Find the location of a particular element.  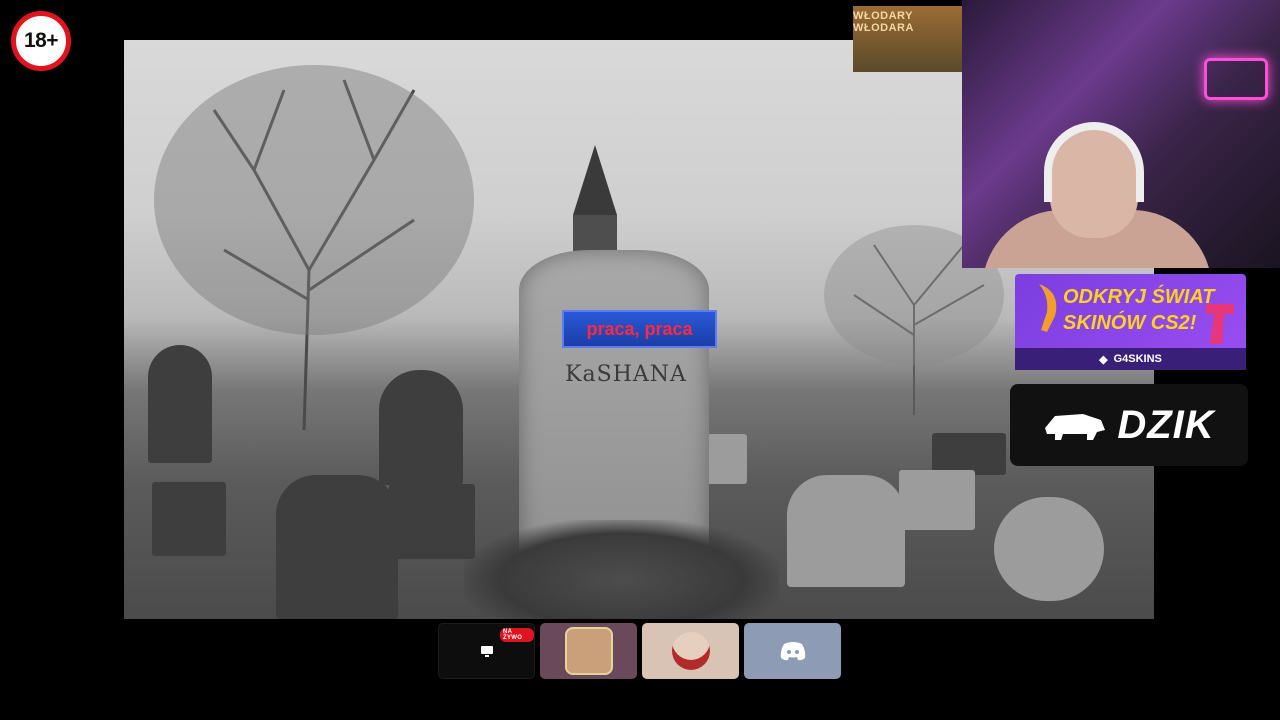

g4skins-logo-icon: ◆ is located at coordinates (1103, 359).